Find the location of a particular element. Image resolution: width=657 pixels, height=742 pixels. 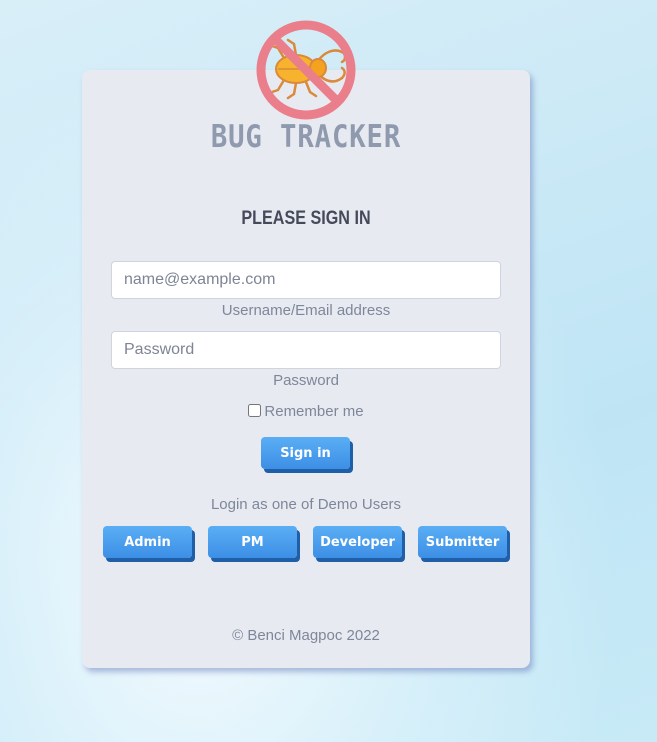

email-label: Username/Email address is located at coordinates (306, 310).